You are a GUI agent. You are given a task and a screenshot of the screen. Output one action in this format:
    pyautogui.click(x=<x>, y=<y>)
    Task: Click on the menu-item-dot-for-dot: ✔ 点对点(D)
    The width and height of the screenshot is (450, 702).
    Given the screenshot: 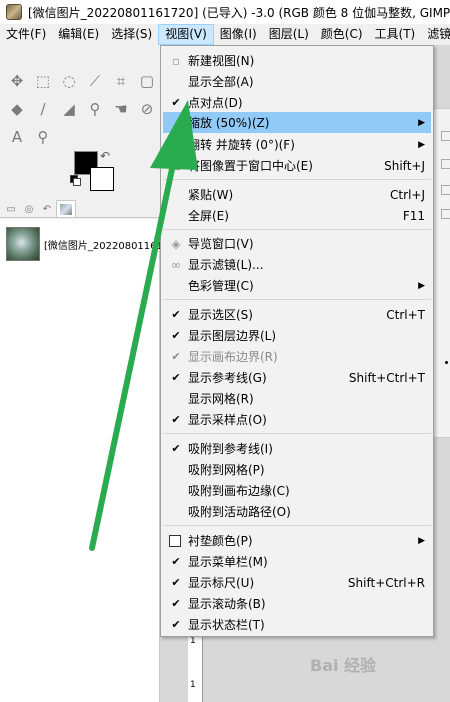 What is the action you would take?
    pyautogui.click(x=297, y=102)
    